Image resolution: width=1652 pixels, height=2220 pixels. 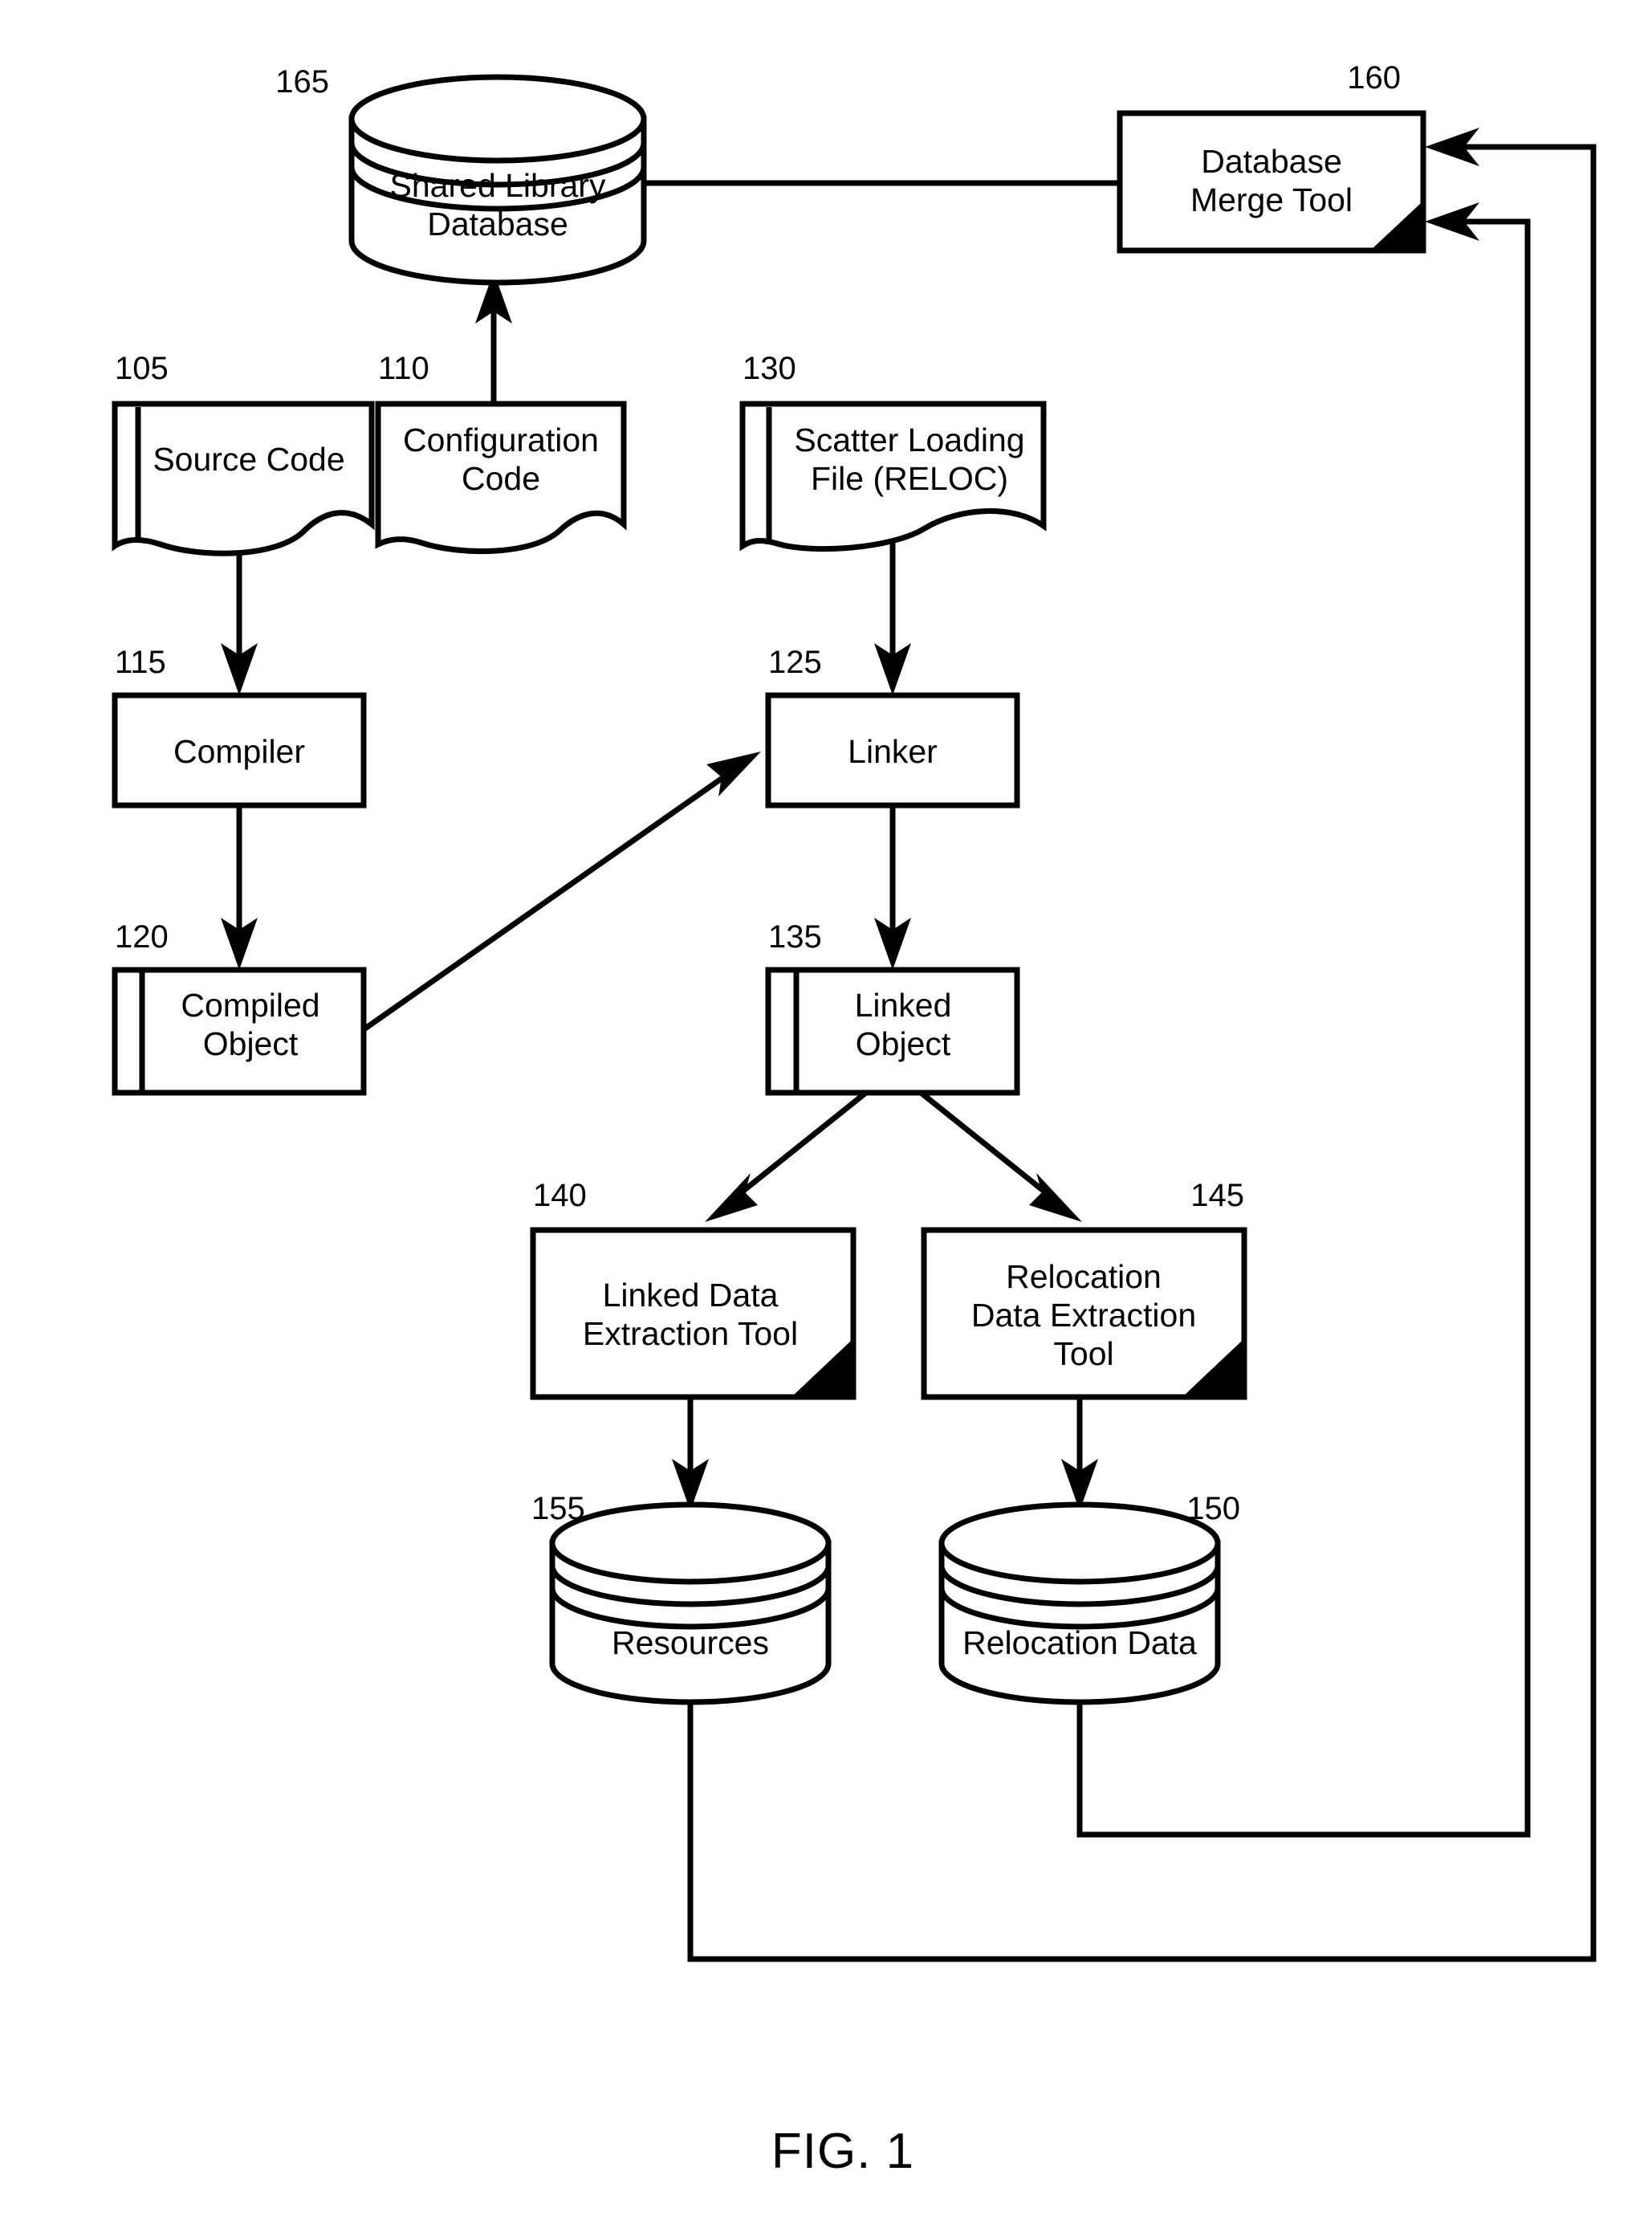 I want to click on relocation-data-extraction-tool-label-line2: Data Extraction, so click(x=1083, y=1316).